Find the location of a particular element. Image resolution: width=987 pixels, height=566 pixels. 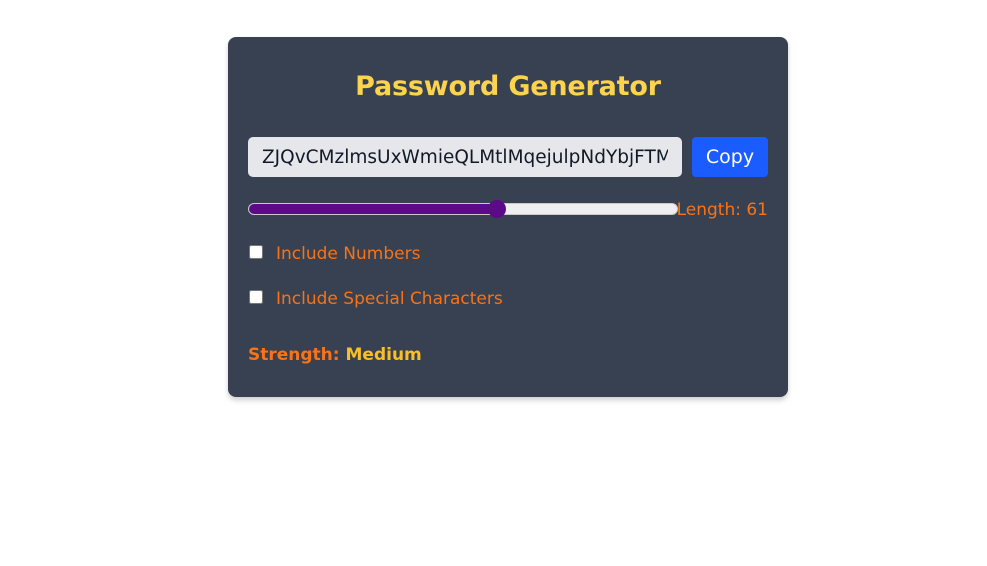

strength-label: Strength: is located at coordinates (294, 355).